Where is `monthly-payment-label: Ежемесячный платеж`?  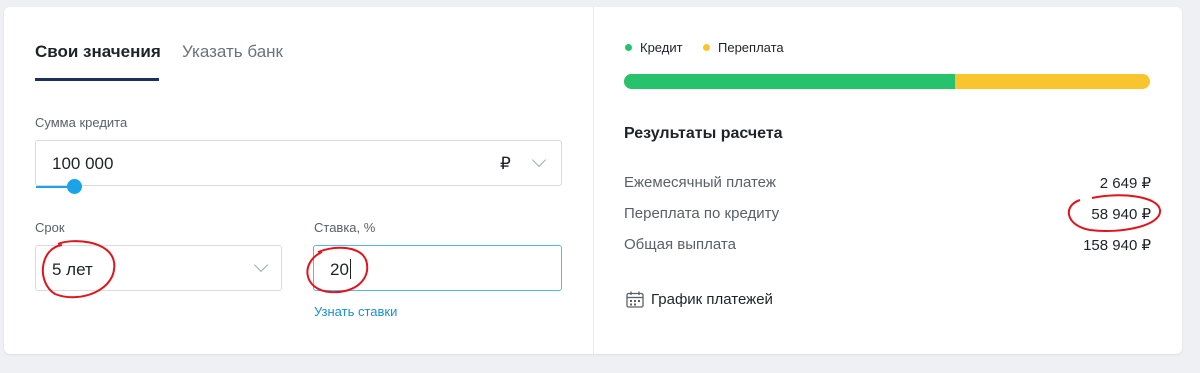
monthly-payment-label: Ежемесячный платеж is located at coordinates (700, 182).